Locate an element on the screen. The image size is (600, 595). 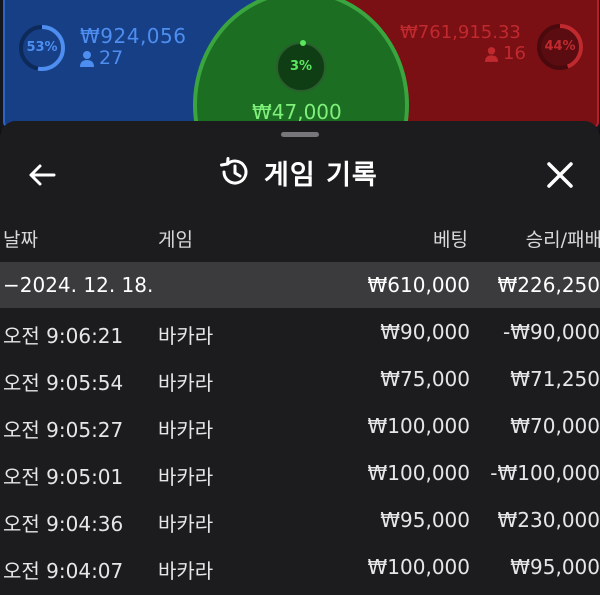
sheet-header: 게임 기록 is located at coordinates (300, 172).